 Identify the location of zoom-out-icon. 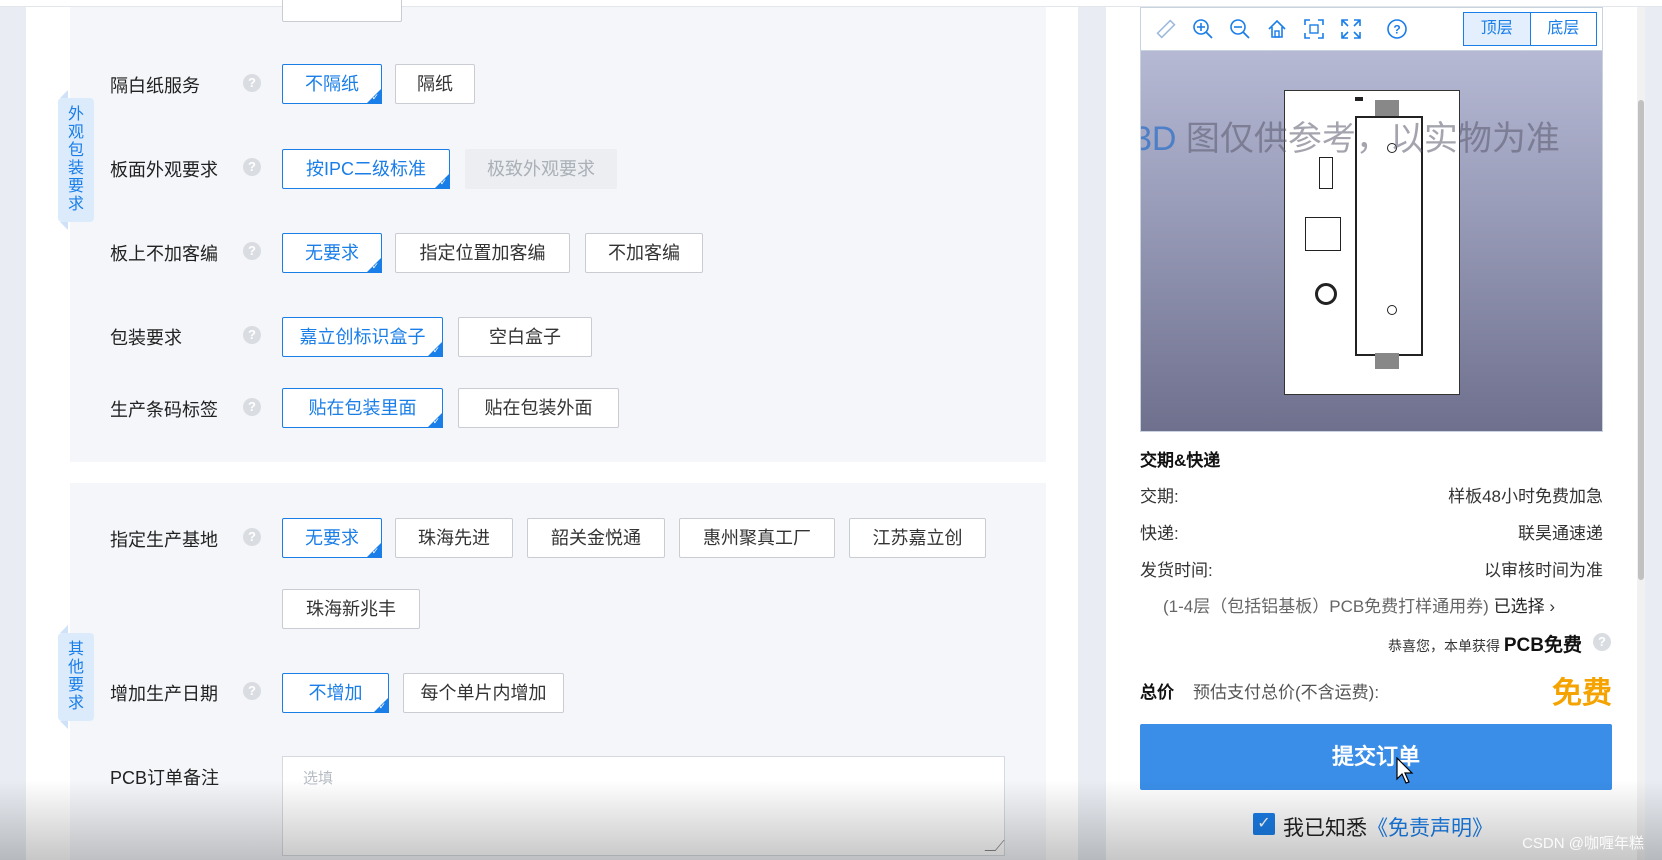
(1240, 29).